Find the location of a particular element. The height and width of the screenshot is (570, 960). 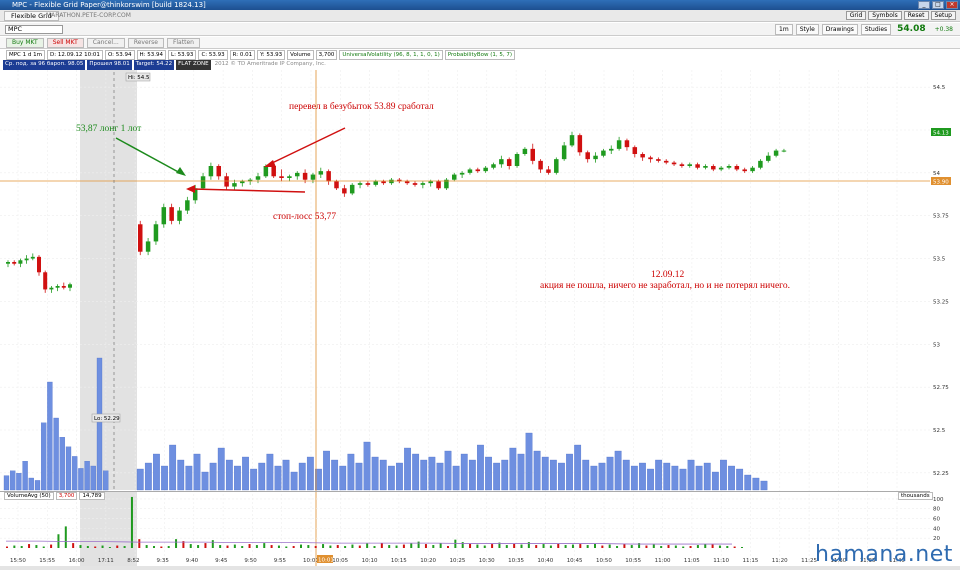

sell-mkt-button: Sell MKT is located at coordinates (65, 43).